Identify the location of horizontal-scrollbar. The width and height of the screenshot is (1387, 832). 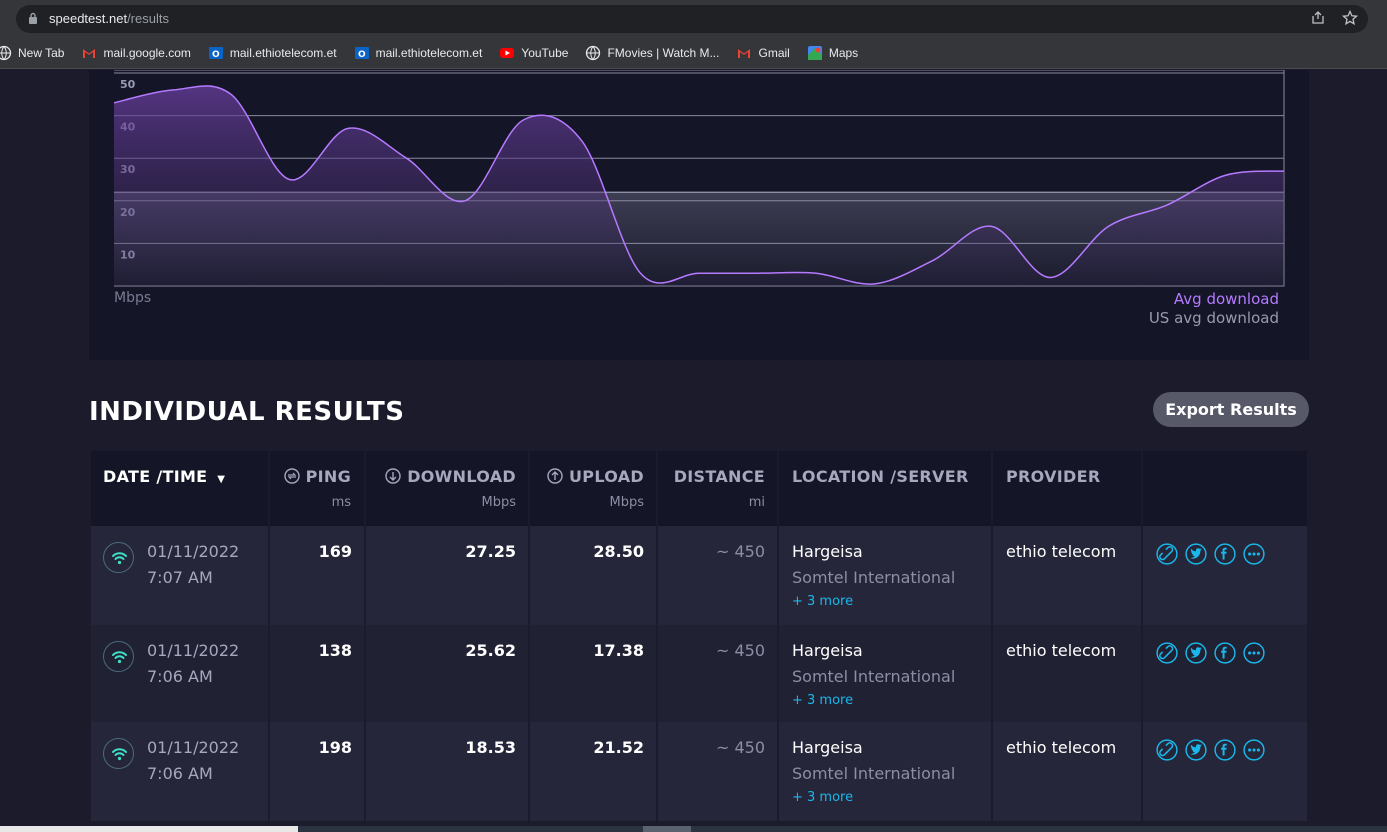
(693, 829).